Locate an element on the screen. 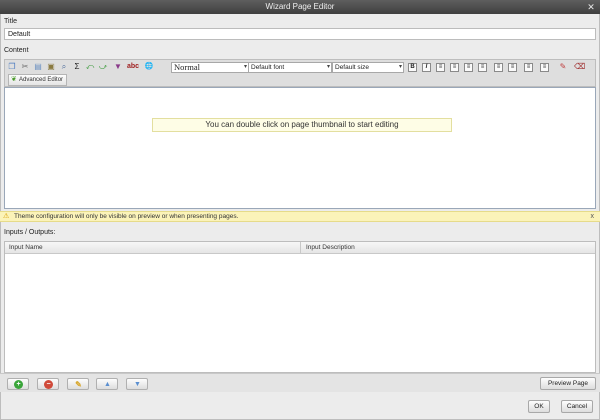 The width and height of the screenshot is (600, 420). advanced-editor-tab: ❦ Advanced Editor is located at coordinates (38, 80).